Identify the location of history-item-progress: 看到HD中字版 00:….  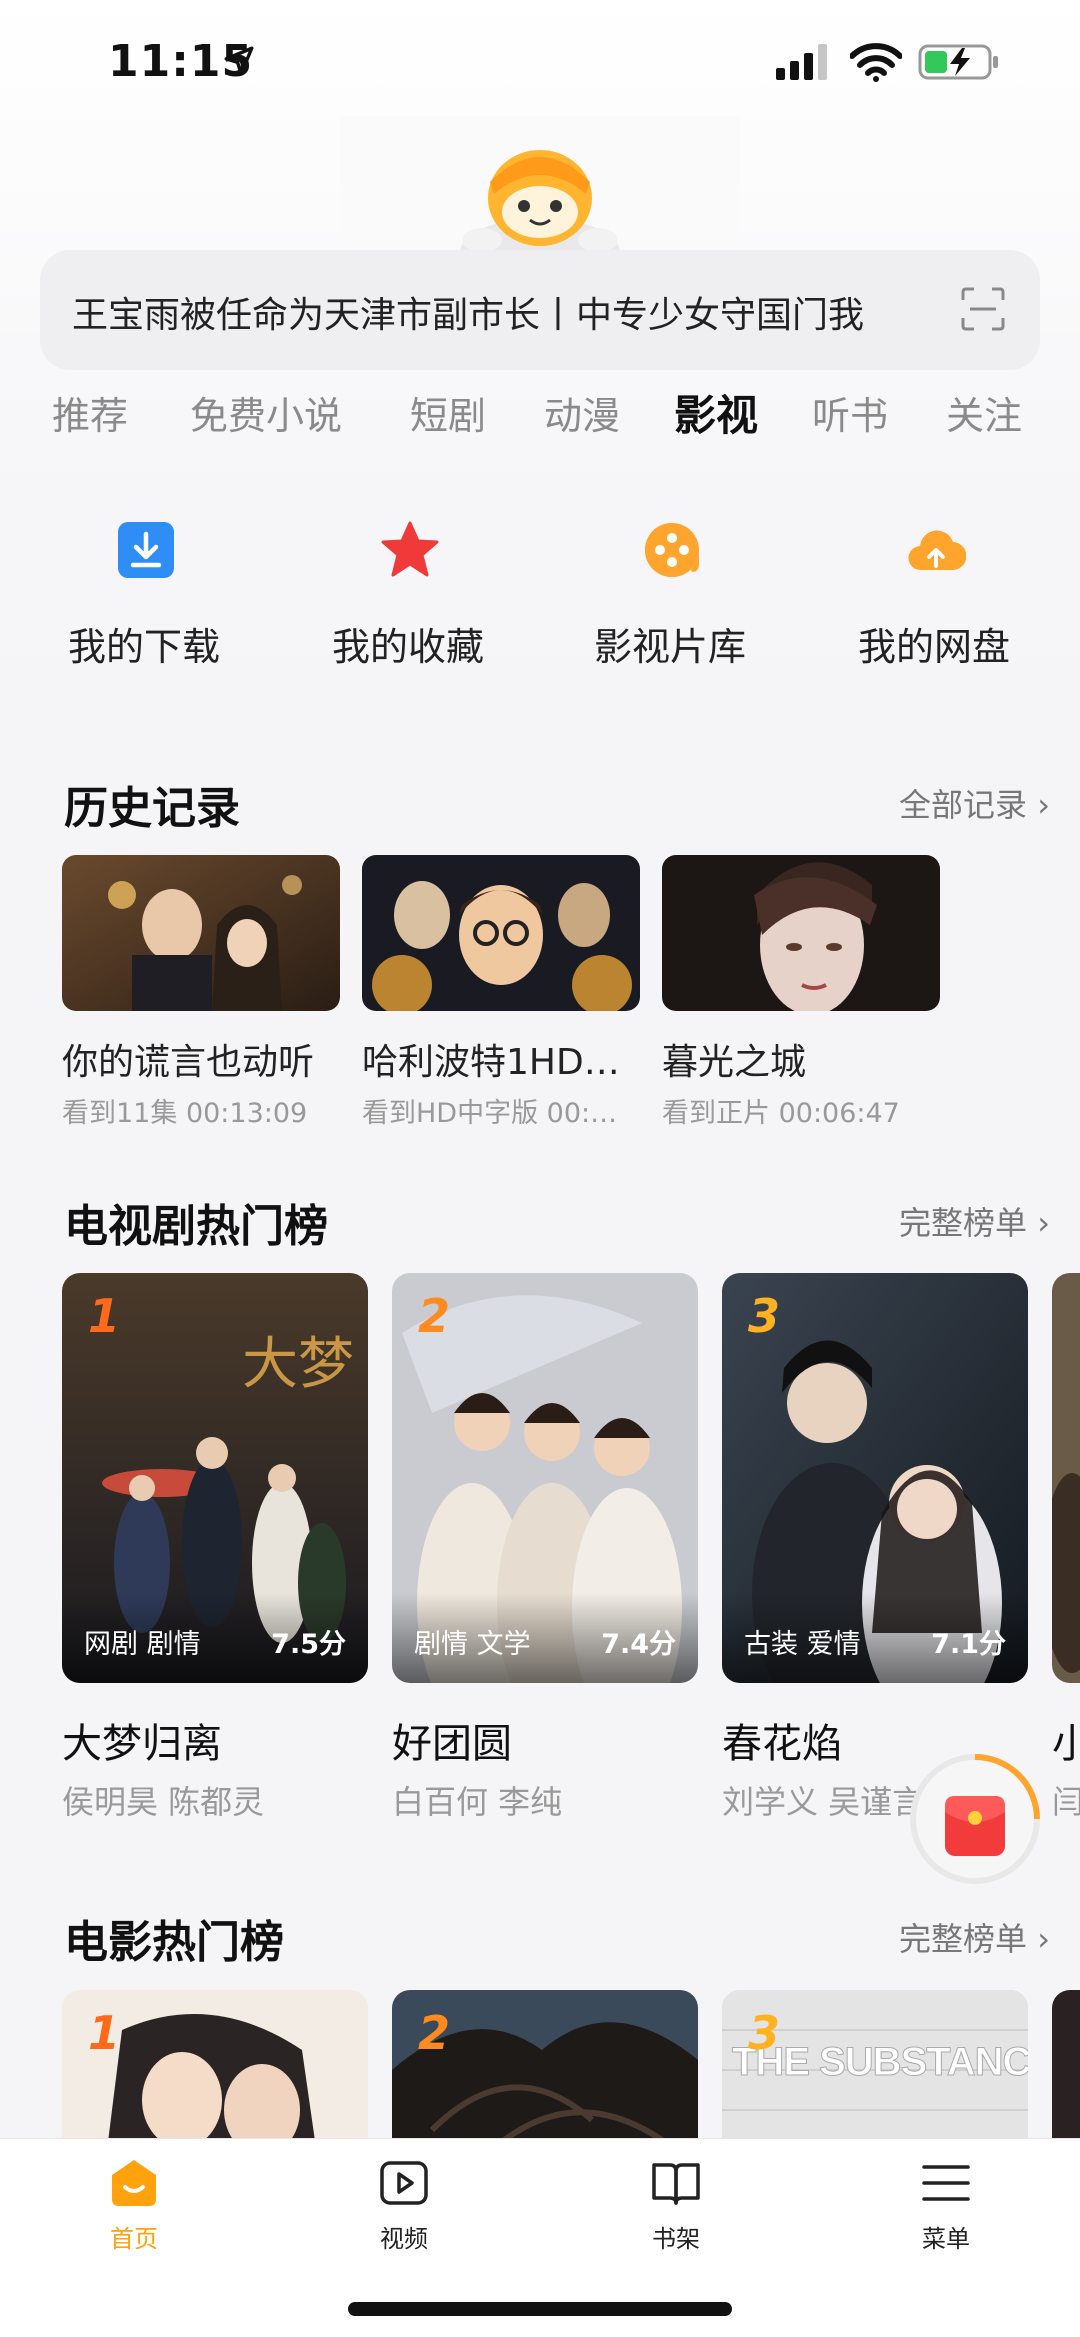
(490, 1113).